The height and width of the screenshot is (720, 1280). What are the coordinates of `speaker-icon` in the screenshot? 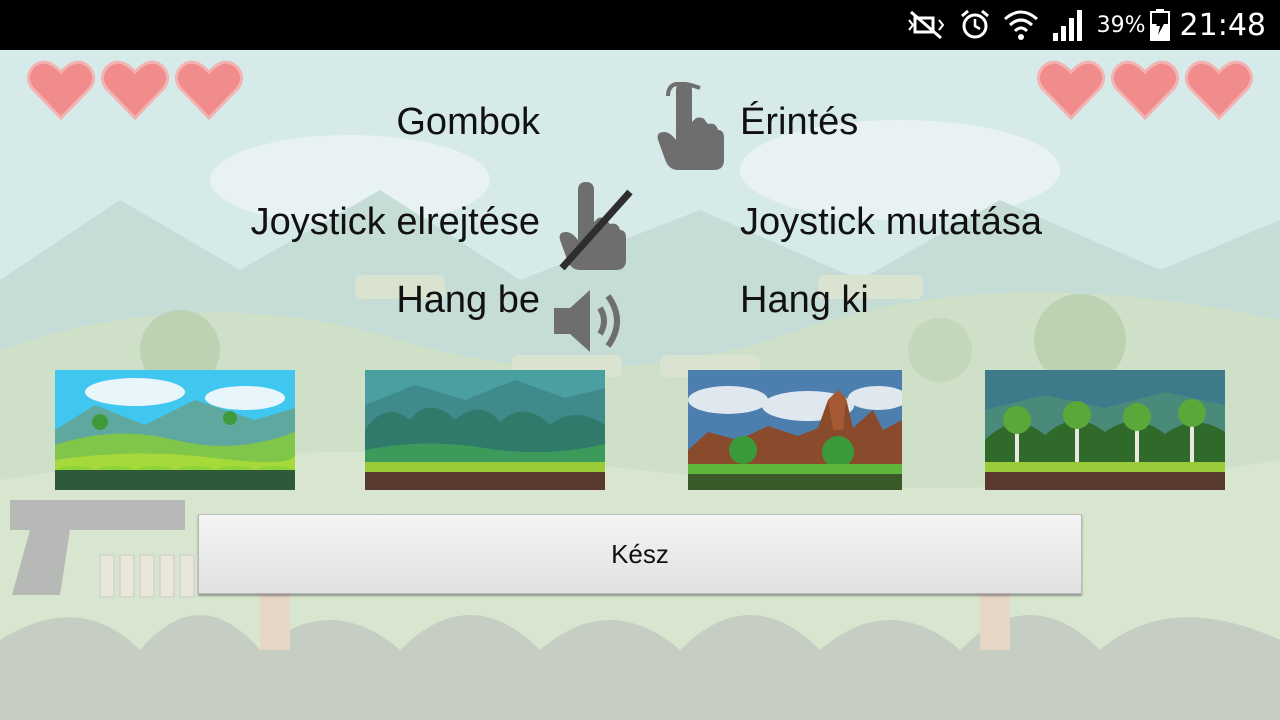 It's located at (590, 323).